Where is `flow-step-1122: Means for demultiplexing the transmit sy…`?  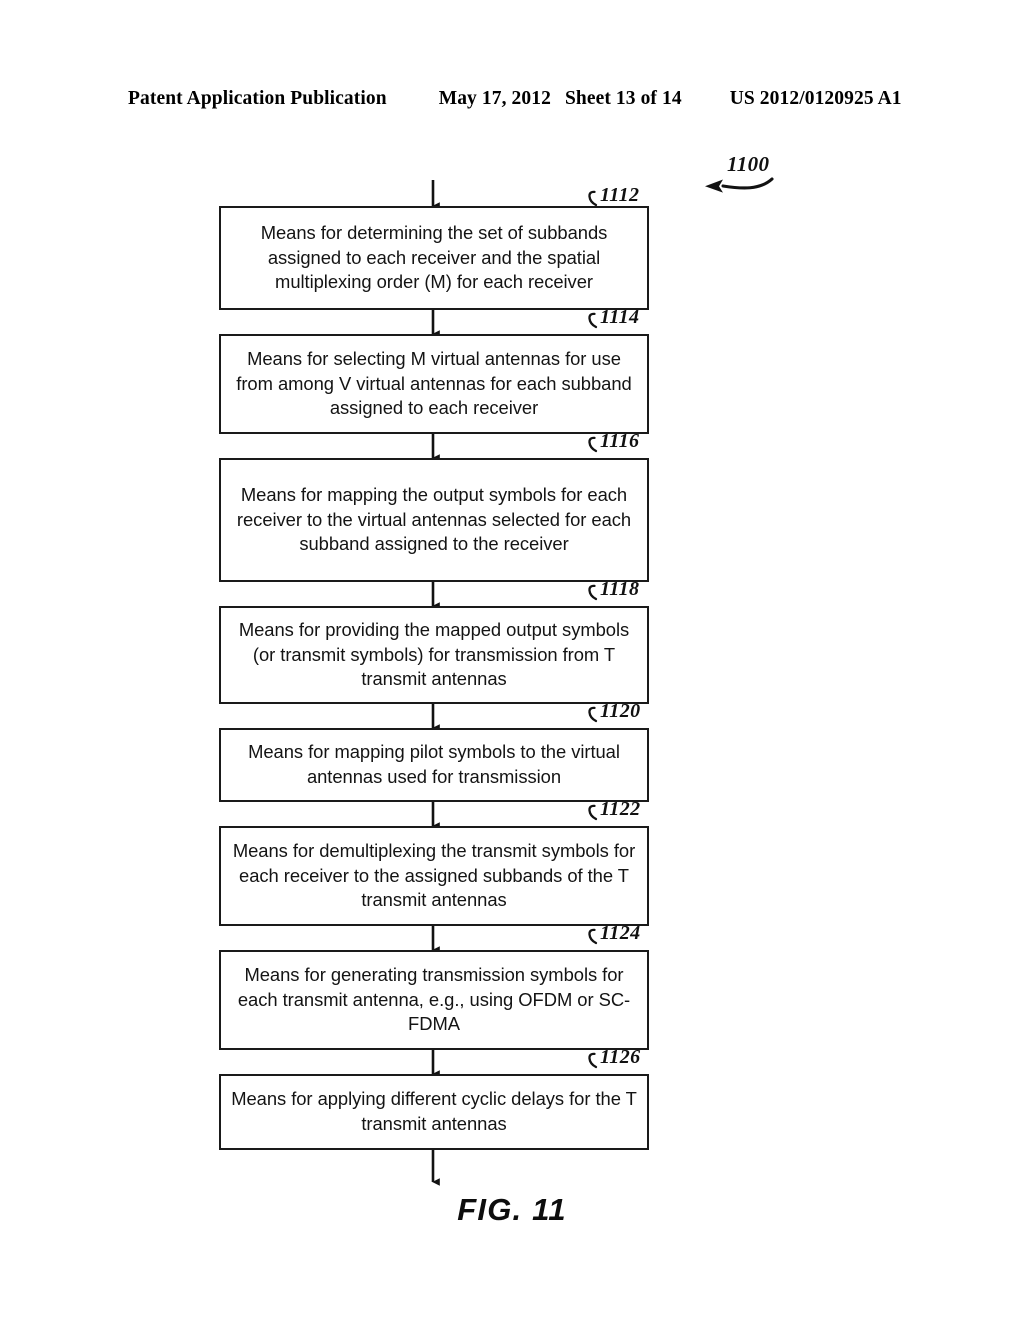
flow-step-1122: Means for demultiplexing the transmit sy… is located at coordinates (434, 876).